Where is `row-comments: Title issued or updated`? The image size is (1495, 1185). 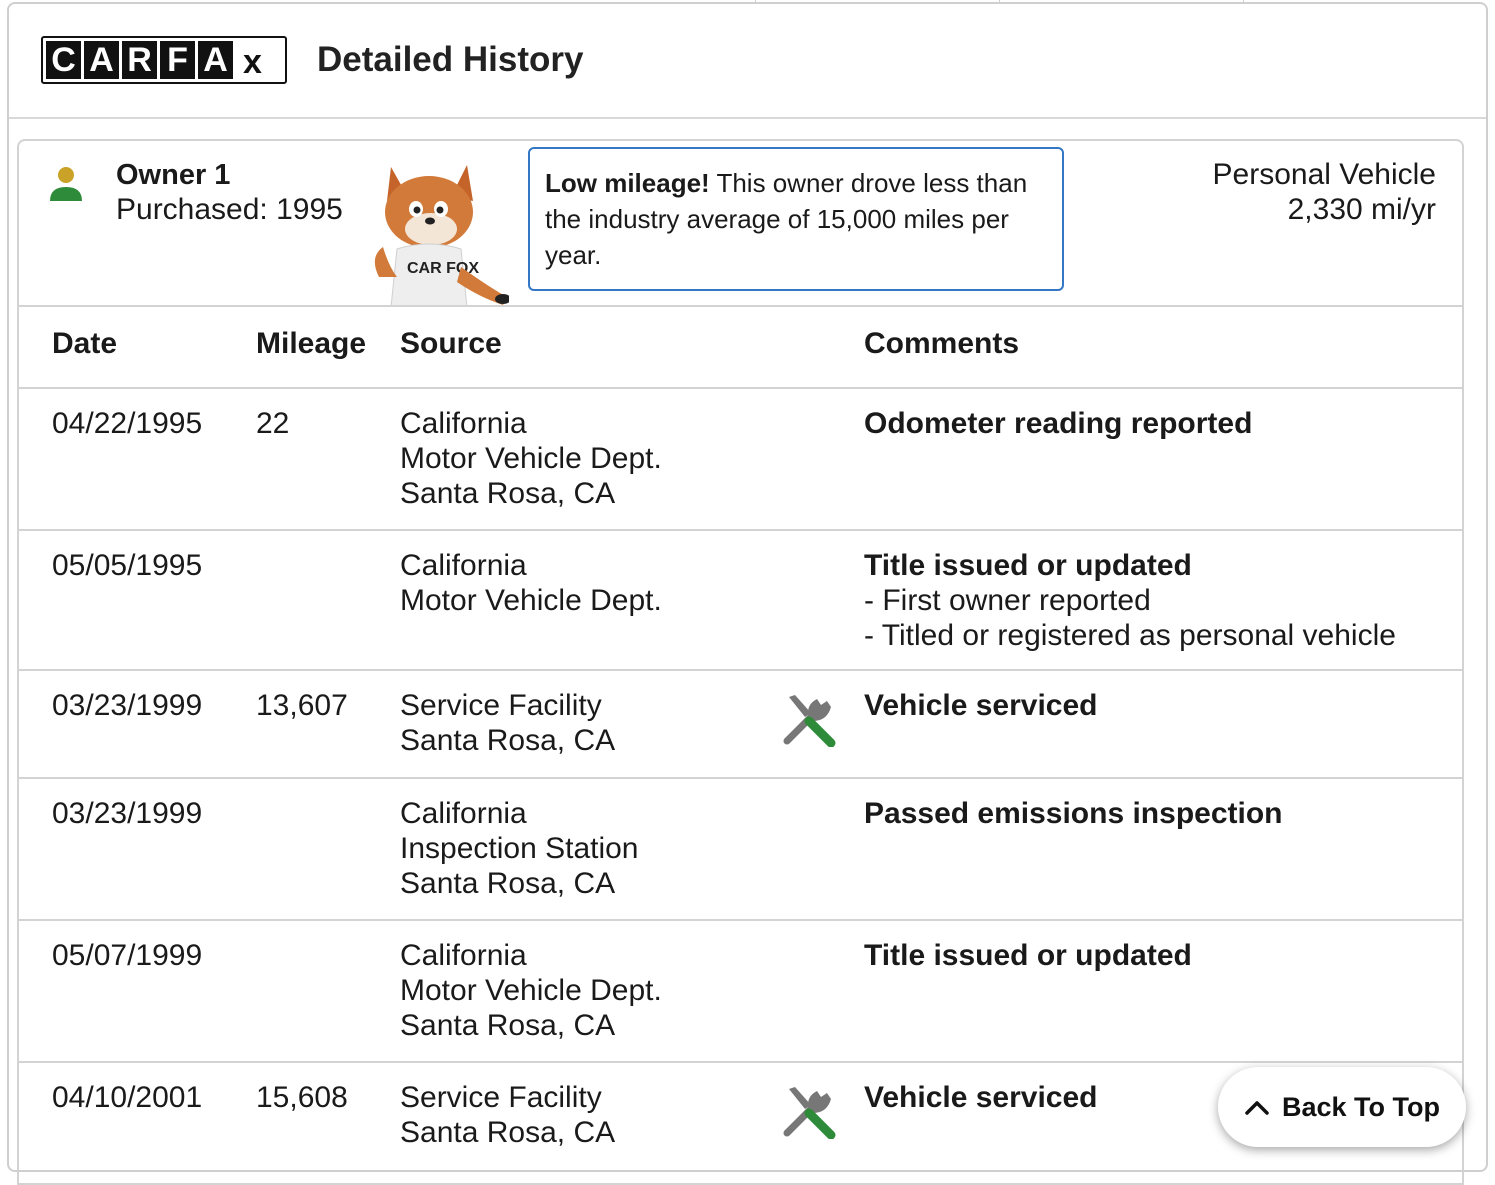
row-comments: Title issued or updated is located at coordinates (1028, 955).